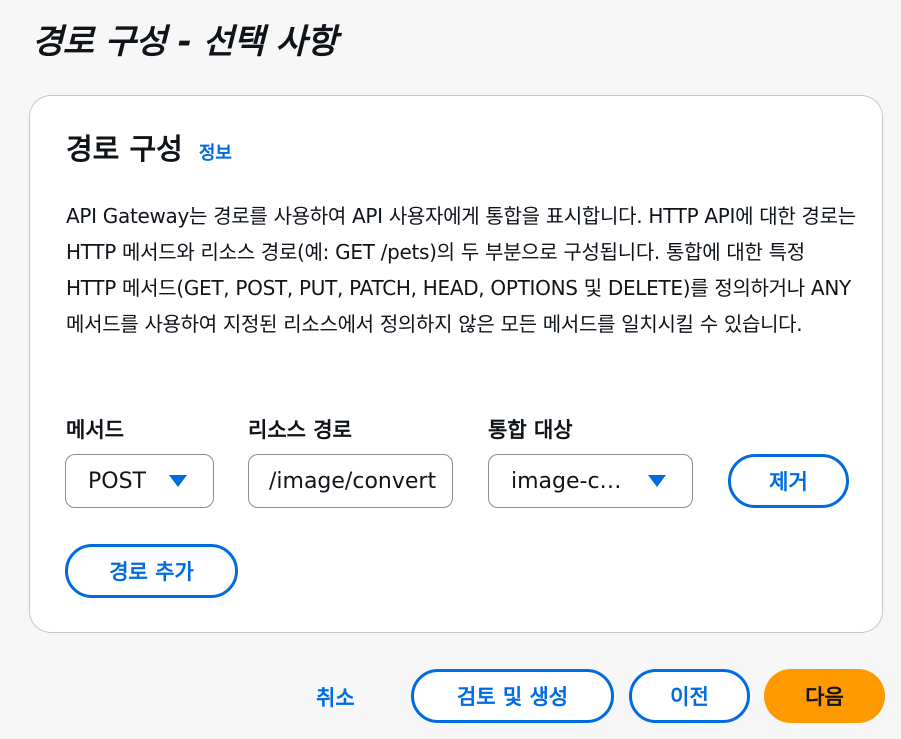 The width and height of the screenshot is (901, 739). What do you see at coordinates (151, 571) in the screenshot?
I see `add-route-button: 경로 추가` at bounding box center [151, 571].